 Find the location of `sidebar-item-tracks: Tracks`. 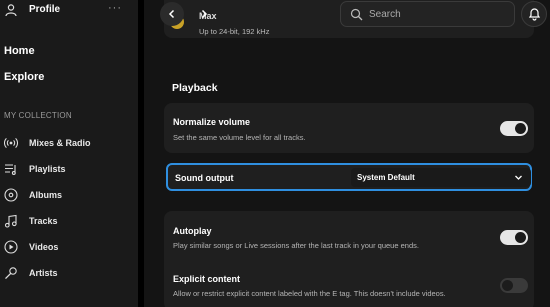

sidebar-item-tracks: Tracks is located at coordinates (69, 222).